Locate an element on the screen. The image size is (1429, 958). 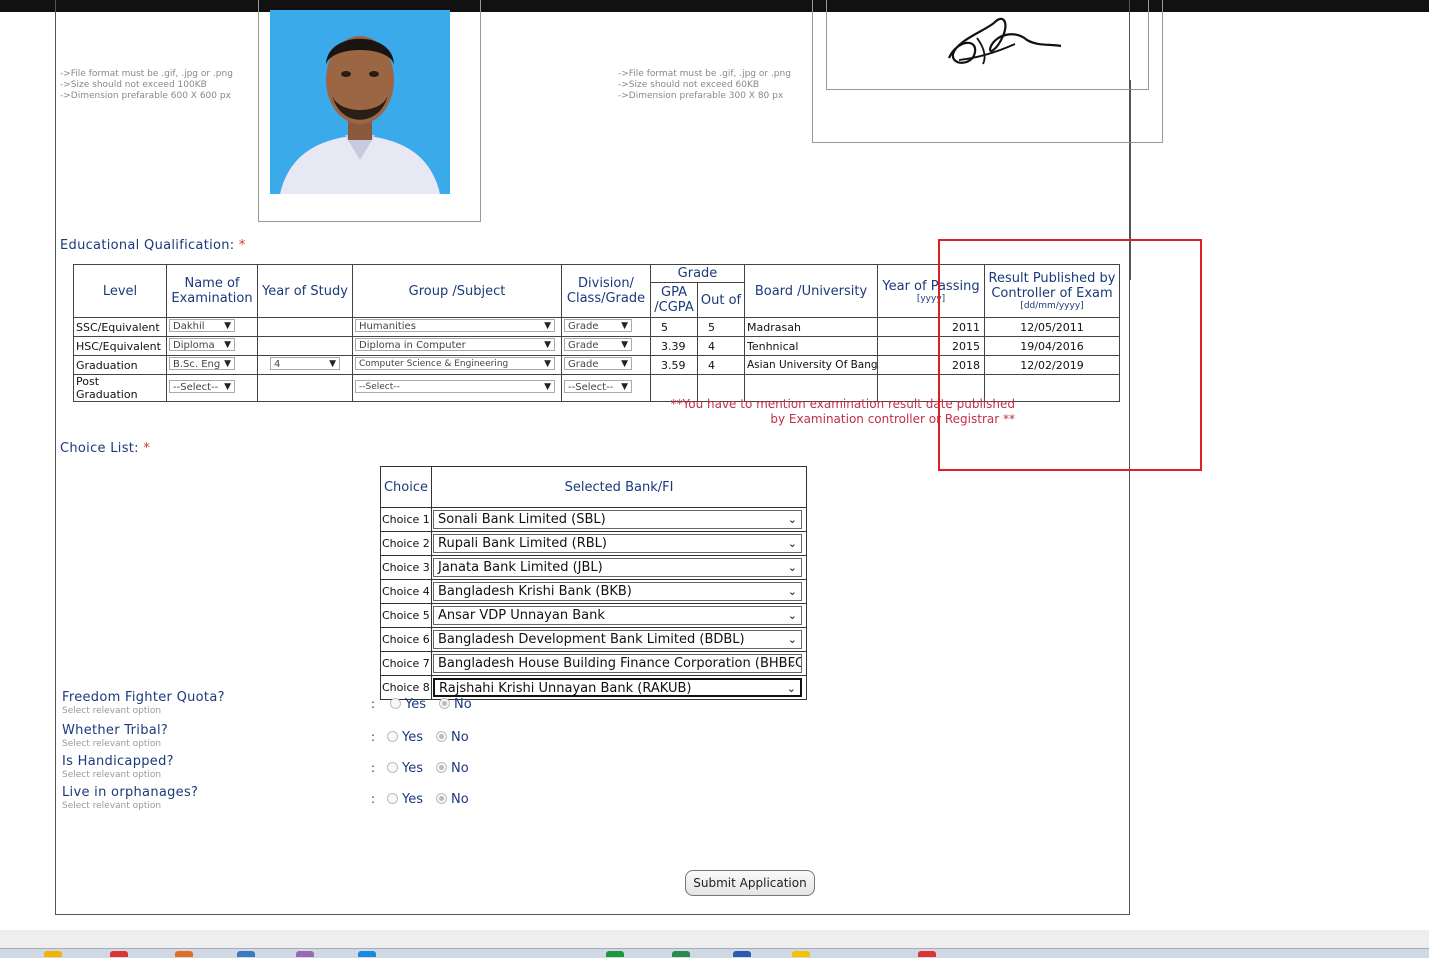
gpa-input: 3.59 is located at coordinates (674, 365).